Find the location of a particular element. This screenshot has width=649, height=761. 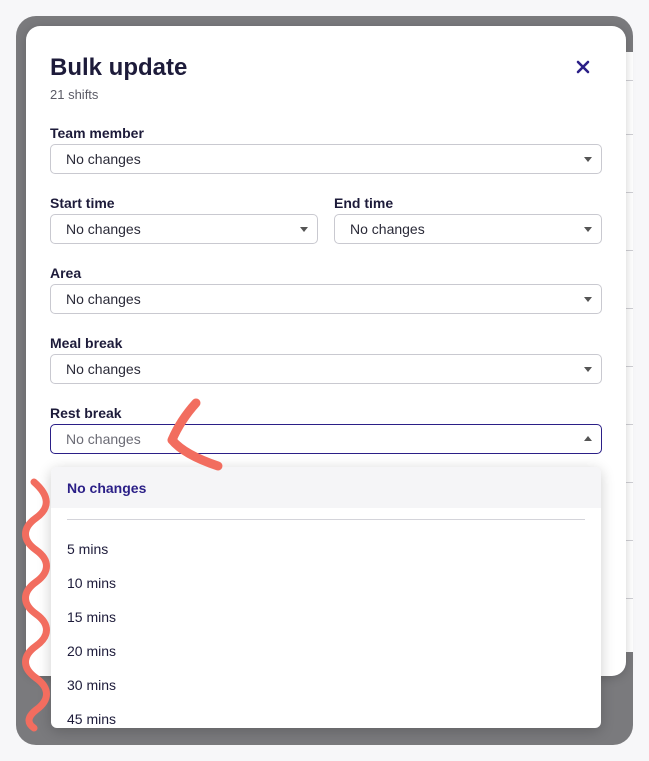

close-button is located at coordinates (583, 67).